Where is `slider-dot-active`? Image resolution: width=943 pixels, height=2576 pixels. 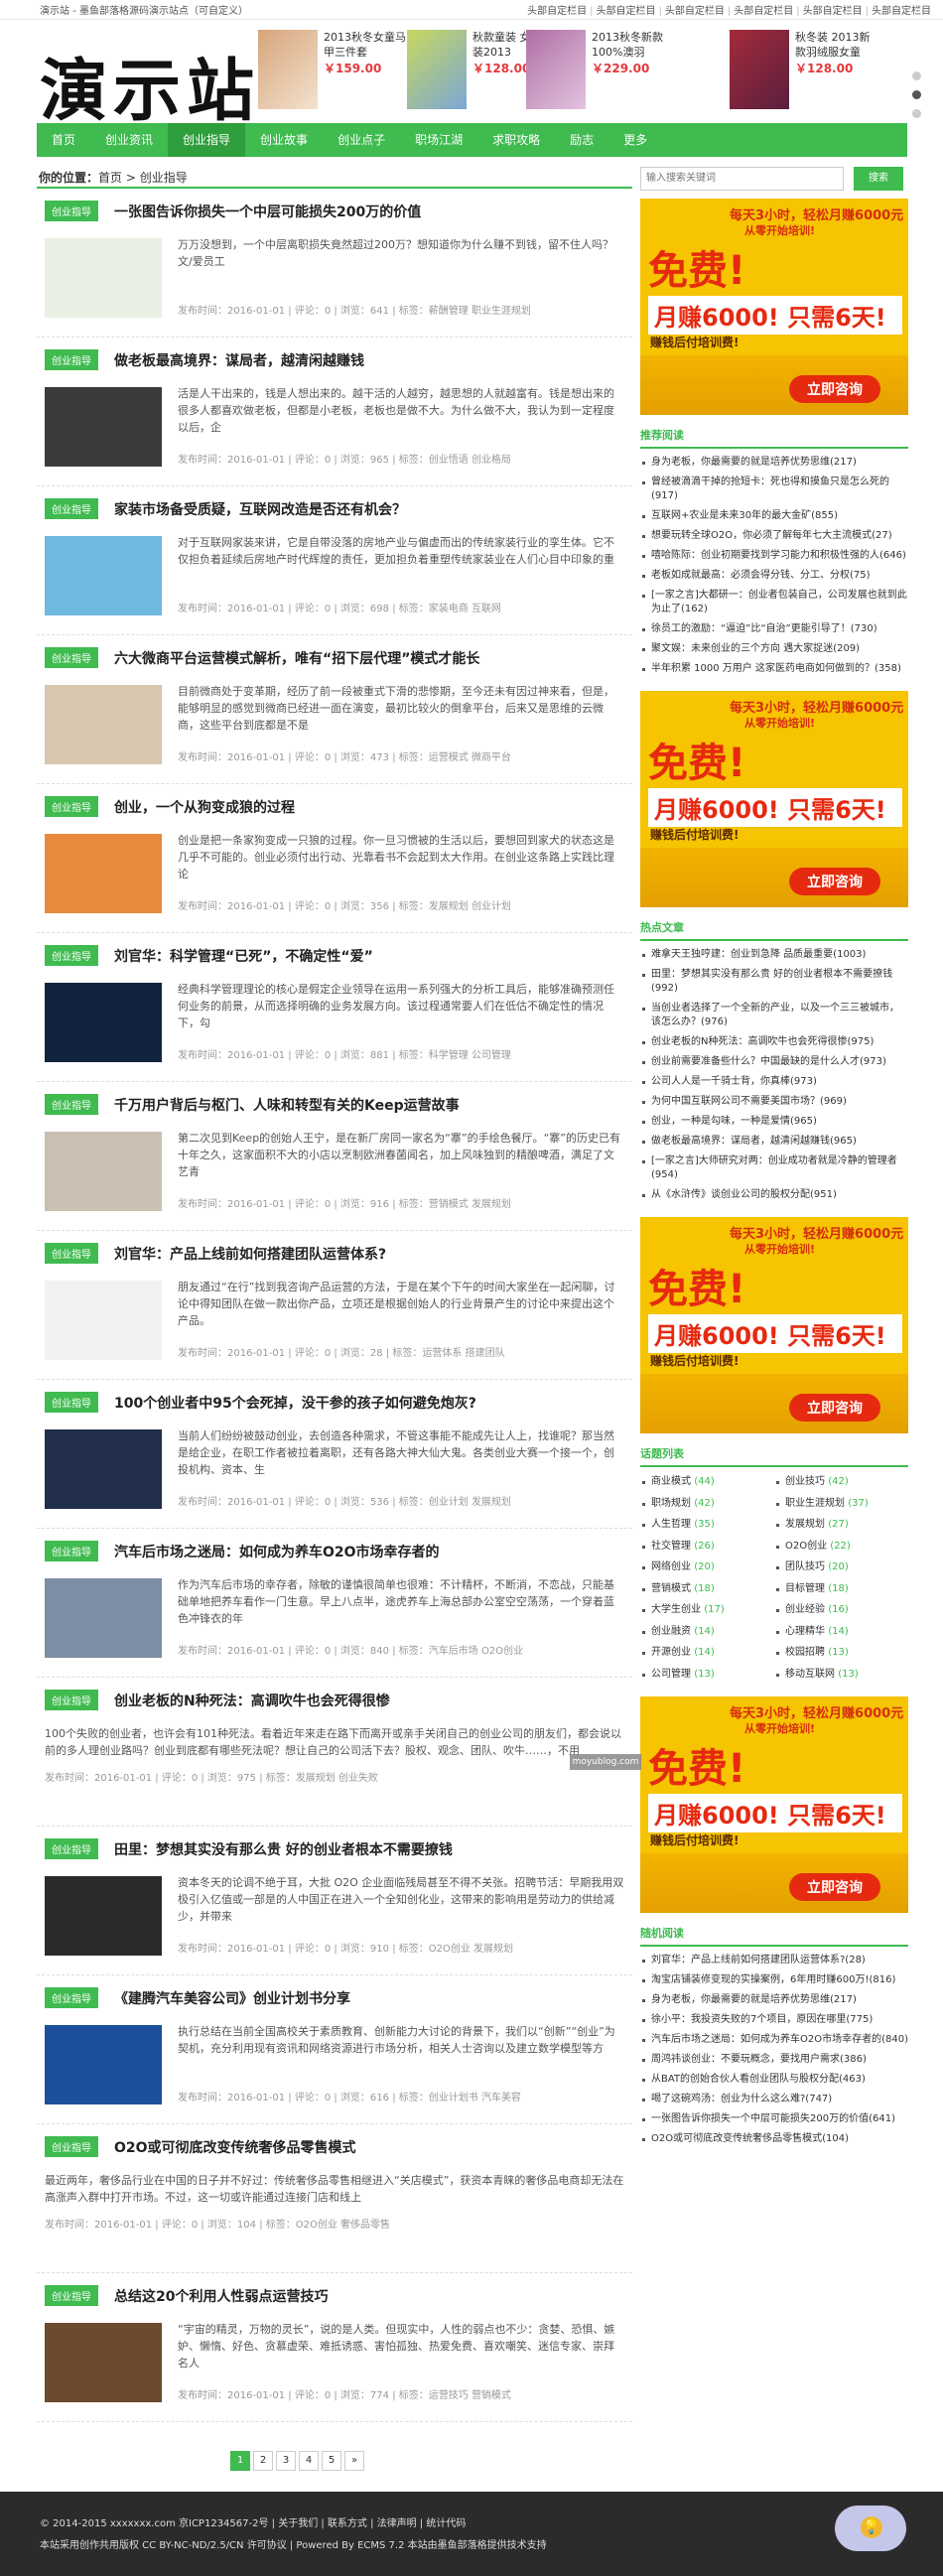
slider-dot-active is located at coordinates (916, 94).